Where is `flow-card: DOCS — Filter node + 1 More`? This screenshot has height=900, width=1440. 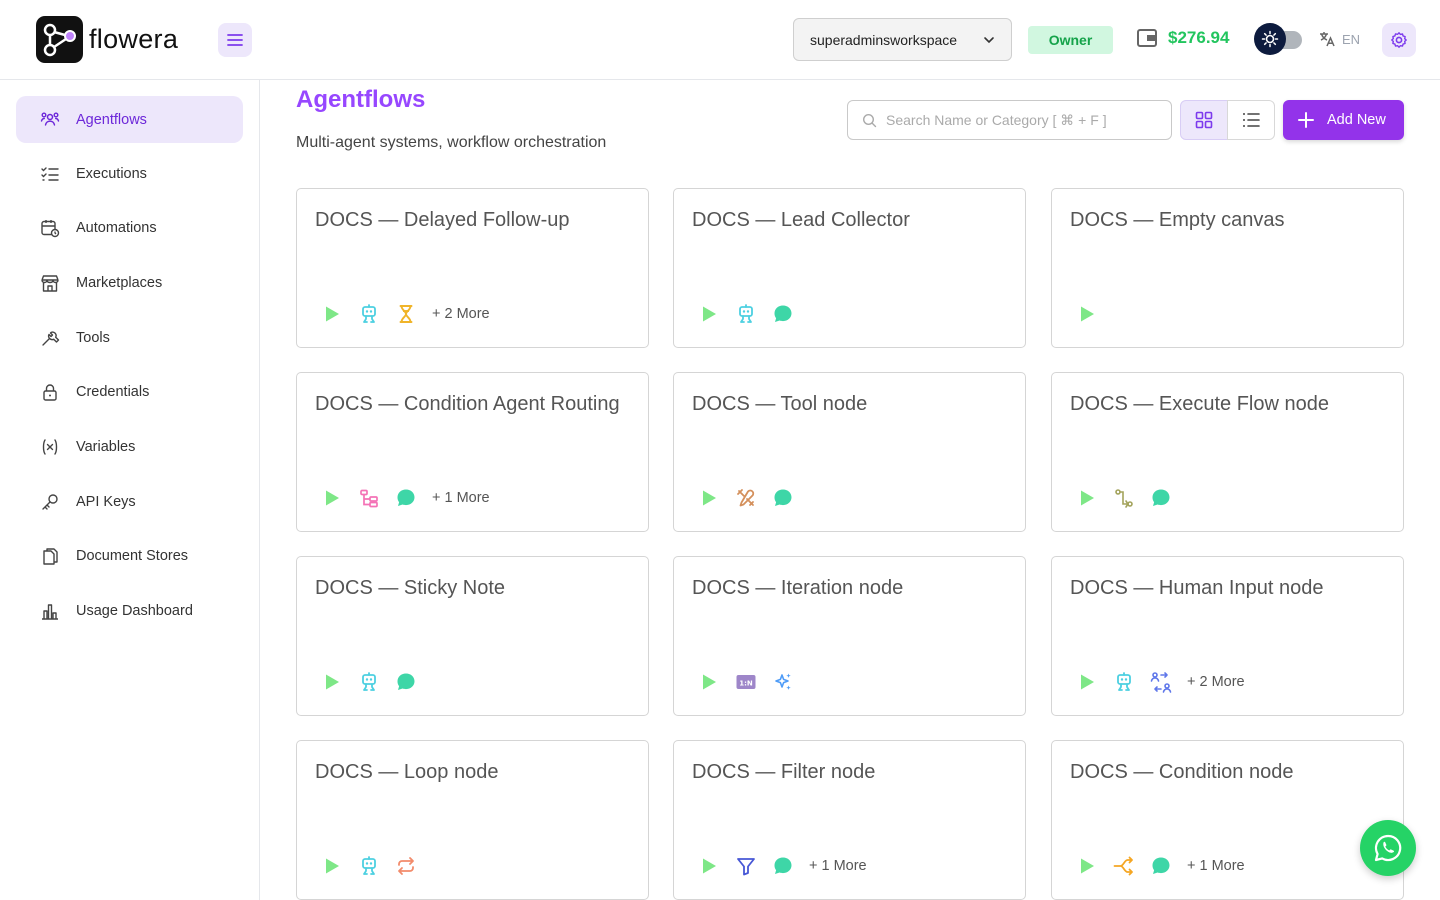 flow-card: DOCS — Filter node + 1 More is located at coordinates (849, 820).